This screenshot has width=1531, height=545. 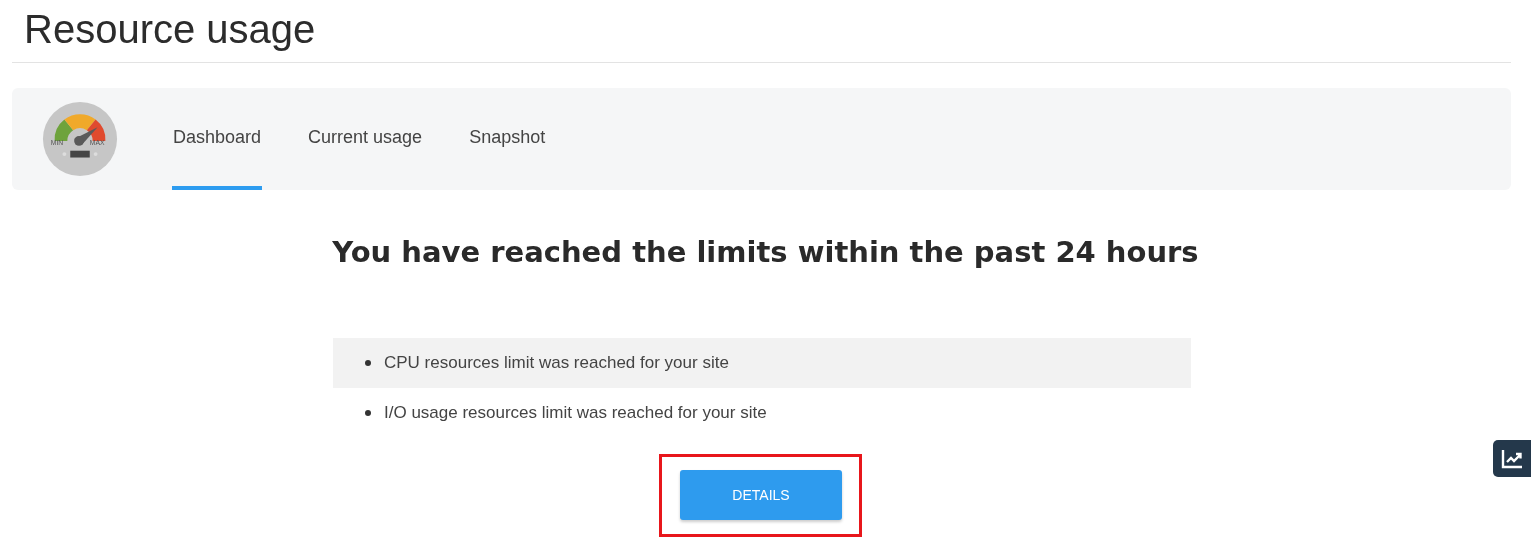 I want to click on chart-toggle-button, so click(x=1512, y=458).